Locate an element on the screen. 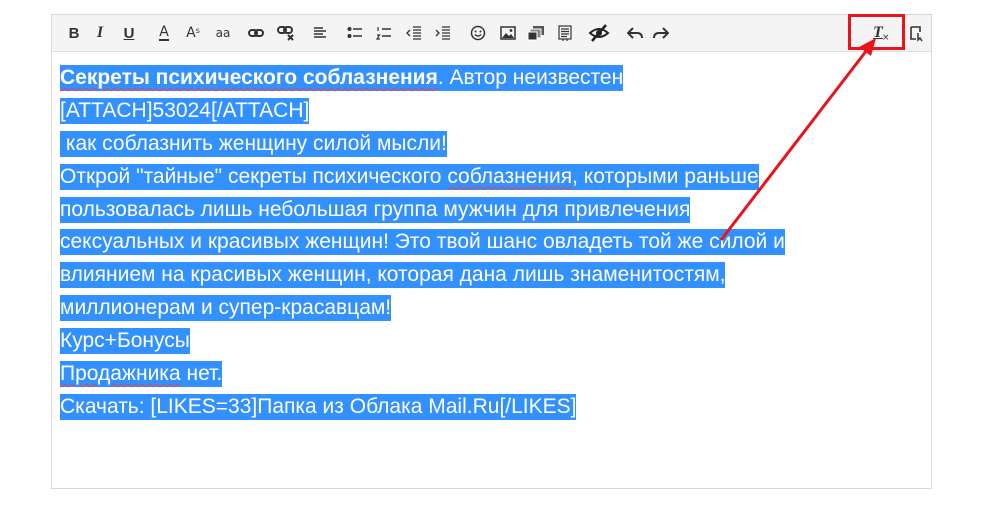 This screenshot has width=997, height=509. content-line-3: как соблазнить женщину силой мысли! is located at coordinates (495, 144).